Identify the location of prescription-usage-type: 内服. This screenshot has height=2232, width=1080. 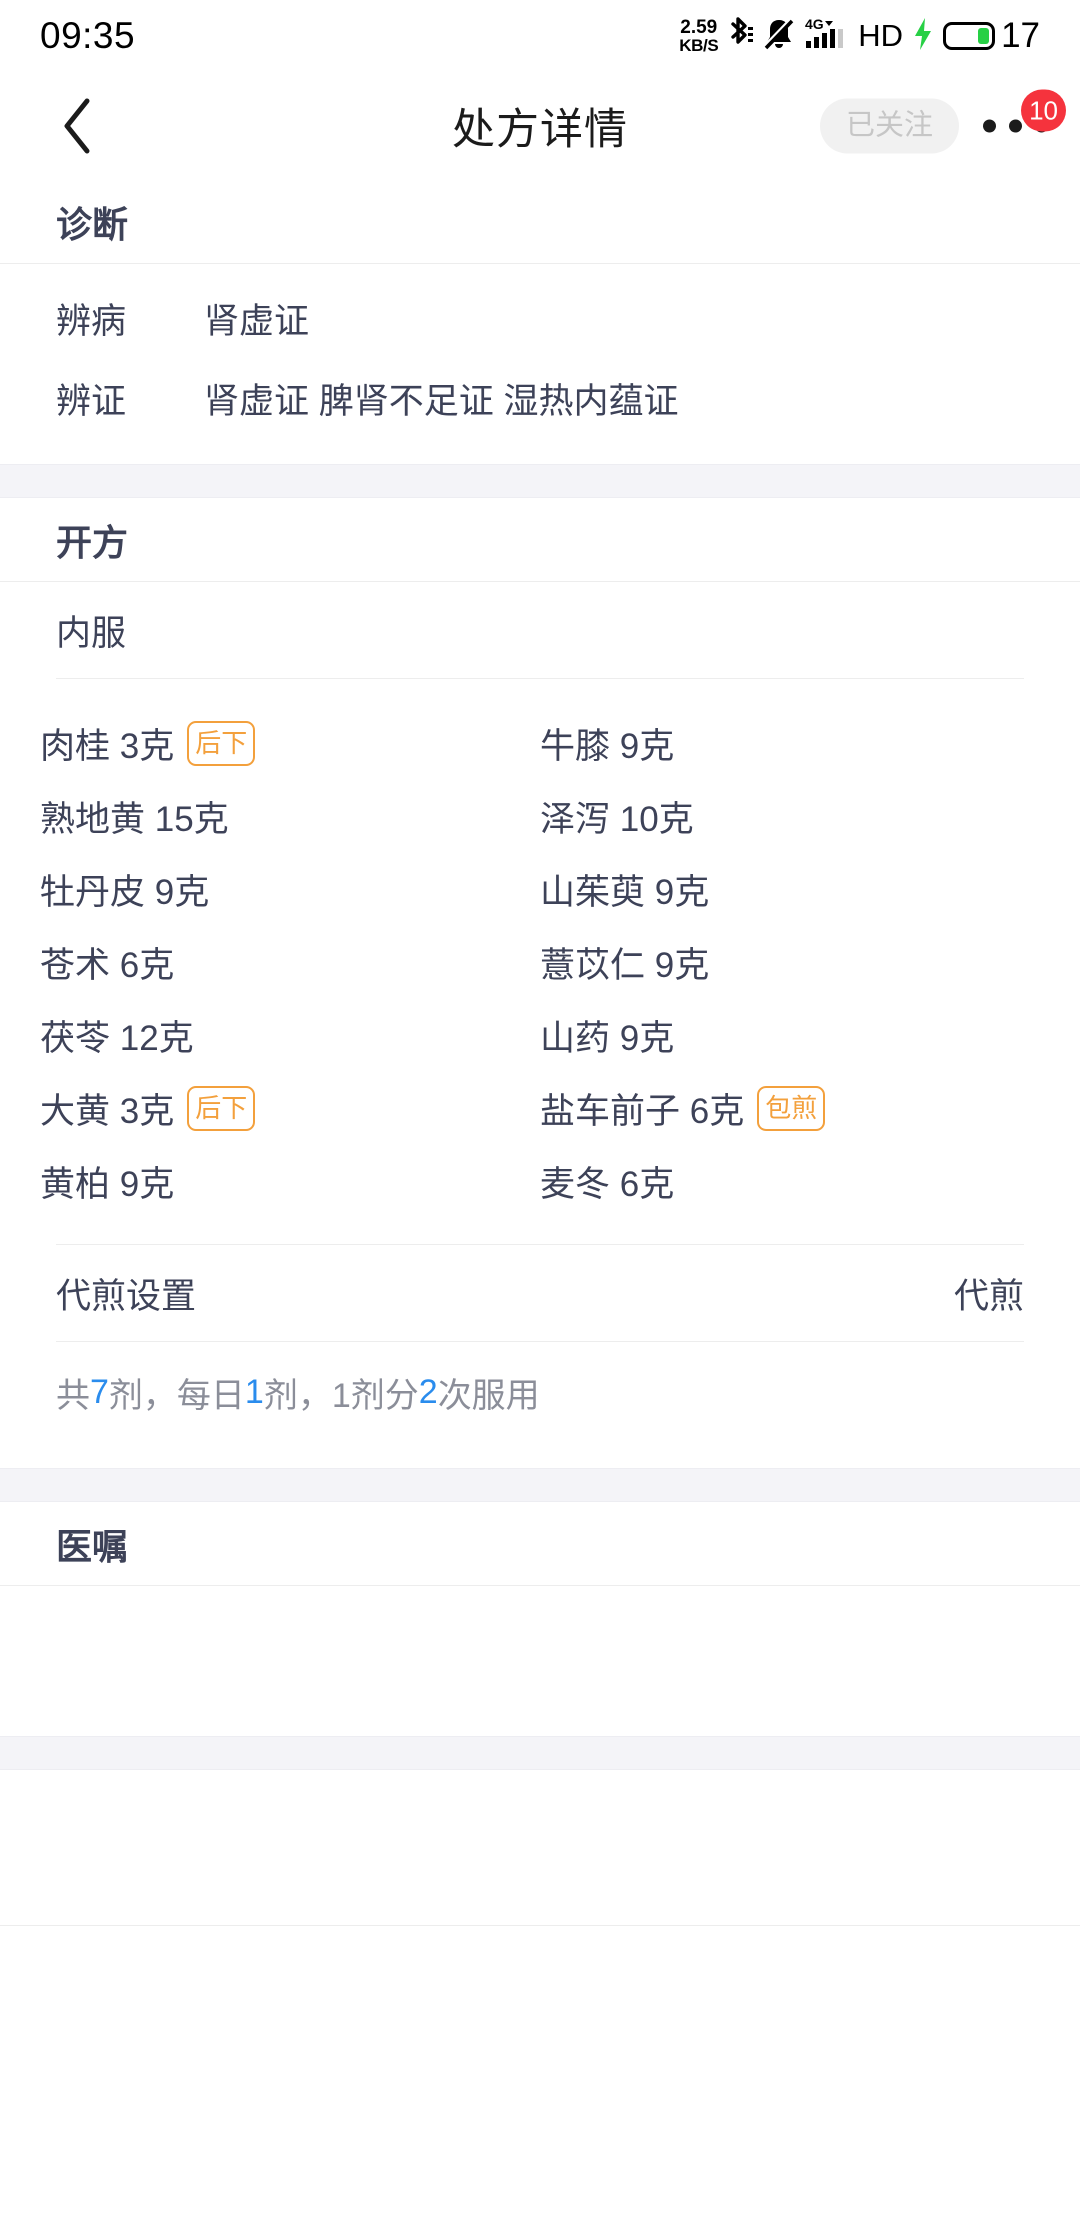
(91, 633).